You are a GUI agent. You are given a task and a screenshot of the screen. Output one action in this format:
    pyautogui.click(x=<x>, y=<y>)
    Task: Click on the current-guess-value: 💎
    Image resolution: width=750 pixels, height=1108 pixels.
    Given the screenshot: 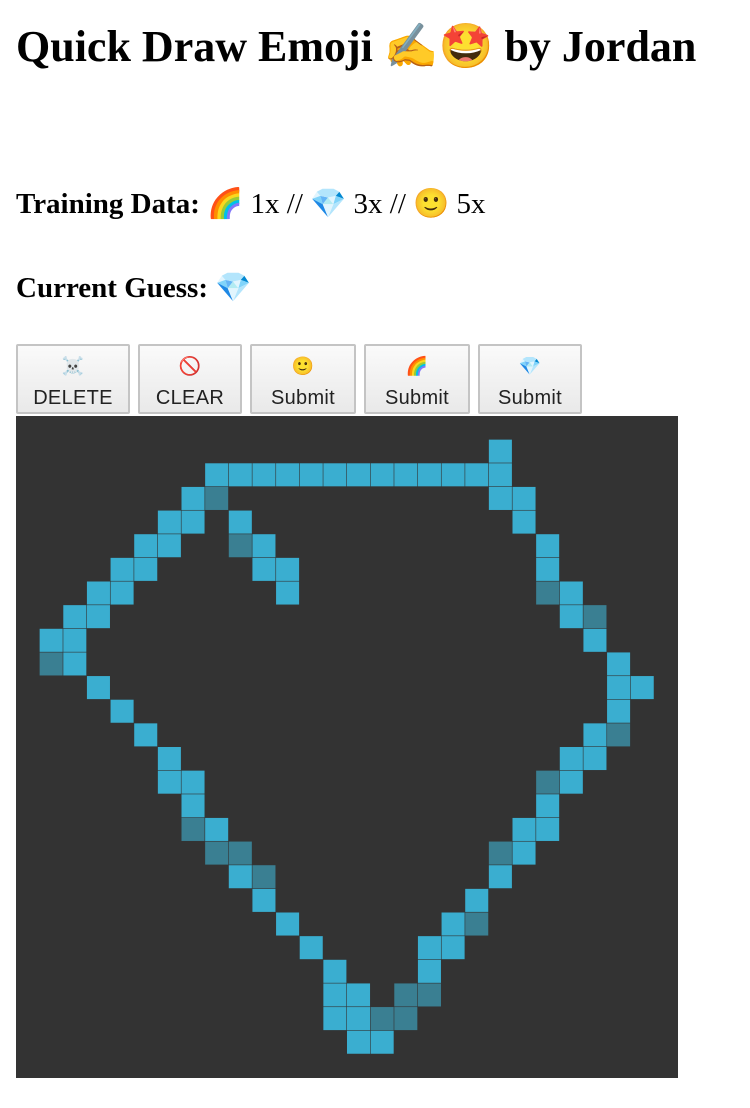 What is the action you would take?
    pyautogui.click(x=233, y=288)
    